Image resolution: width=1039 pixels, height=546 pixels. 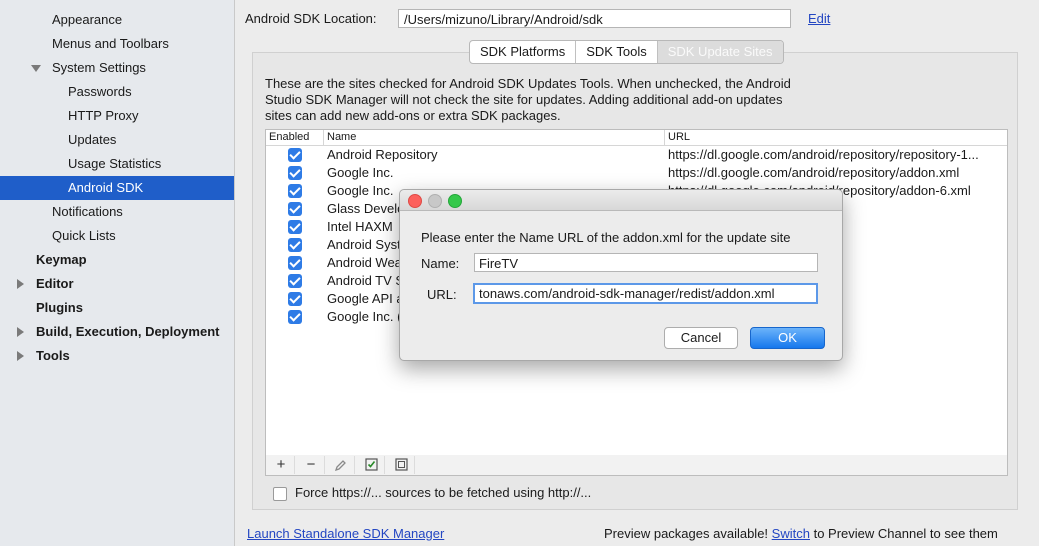 I want to click on sidebar-item-label: Tools, so click(x=53, y=355).